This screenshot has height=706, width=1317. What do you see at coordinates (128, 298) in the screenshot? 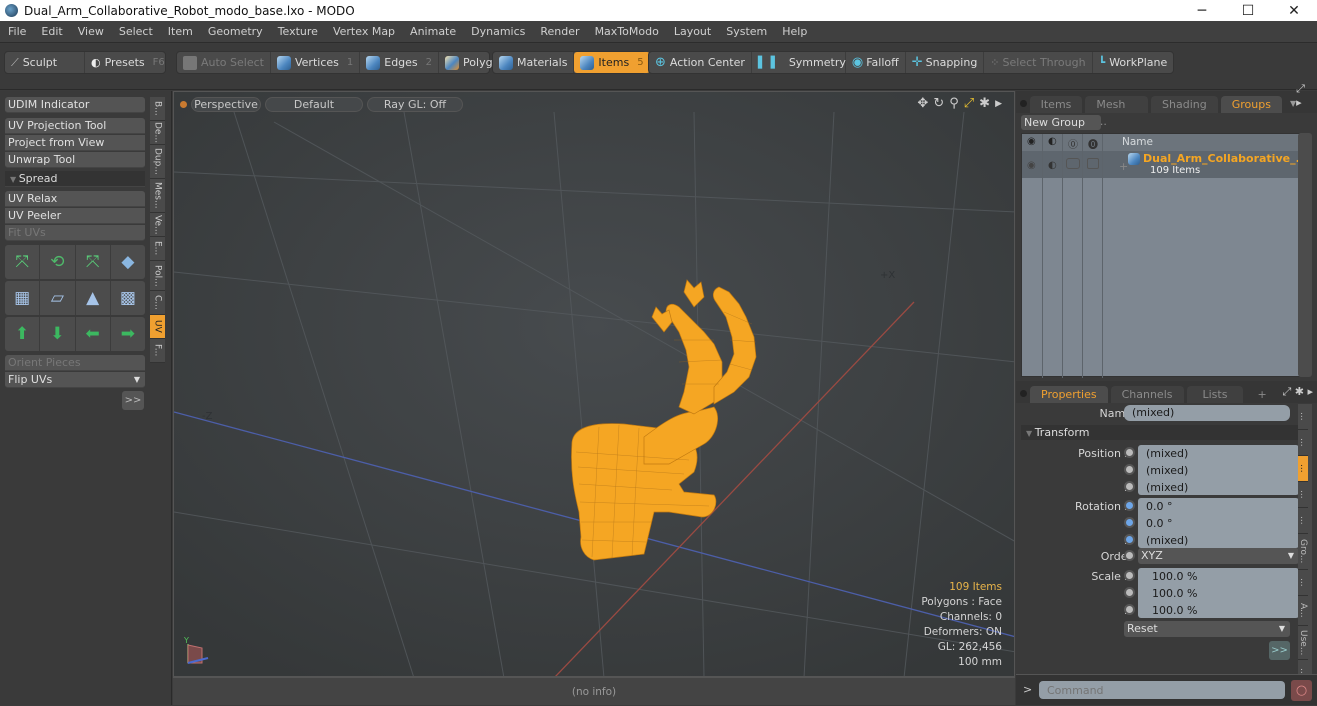
I see `uv-sphere-map-icon: ▩` at bounding box center [128, 298].